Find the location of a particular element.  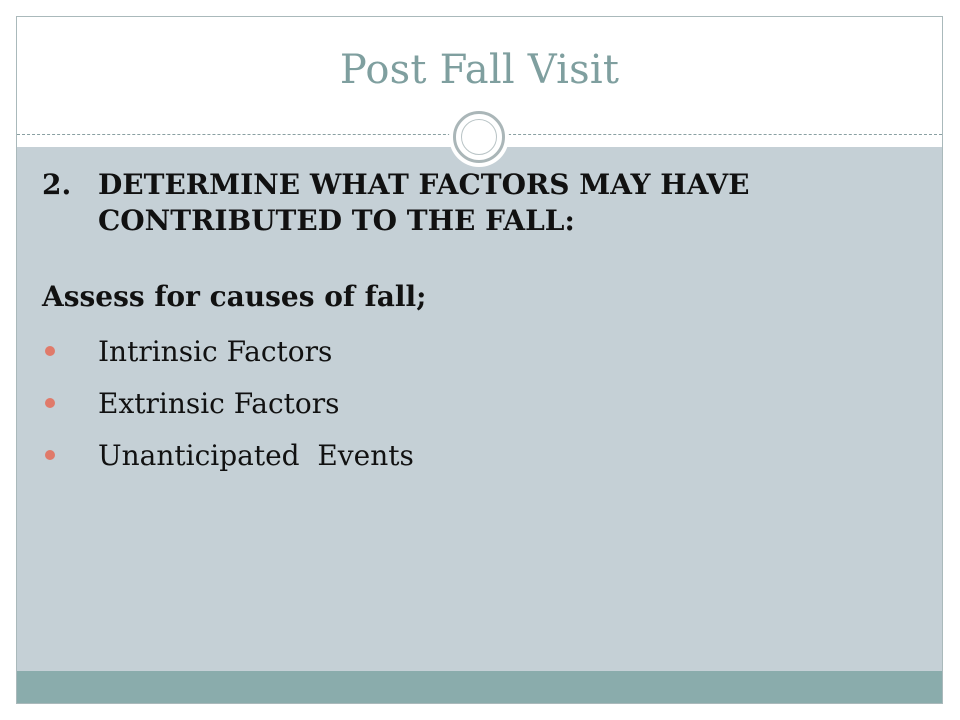

footer-band is located at coordinates (479, 687).